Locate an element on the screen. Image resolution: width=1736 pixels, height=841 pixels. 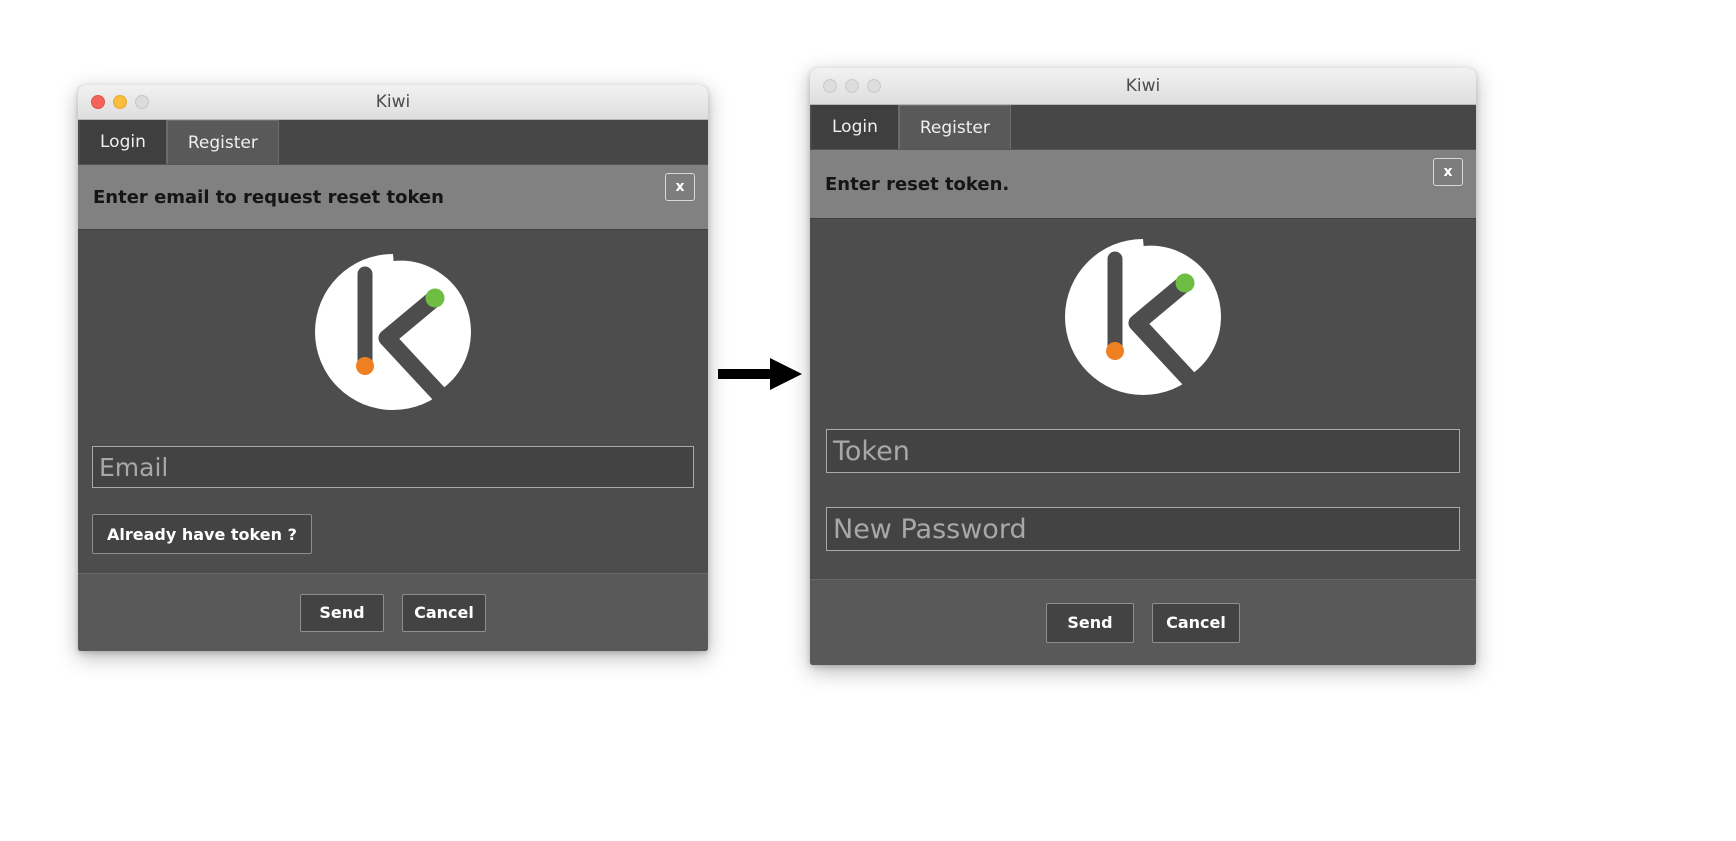
cancel-button-right: Cancel is located at coordinates (1196, 622).